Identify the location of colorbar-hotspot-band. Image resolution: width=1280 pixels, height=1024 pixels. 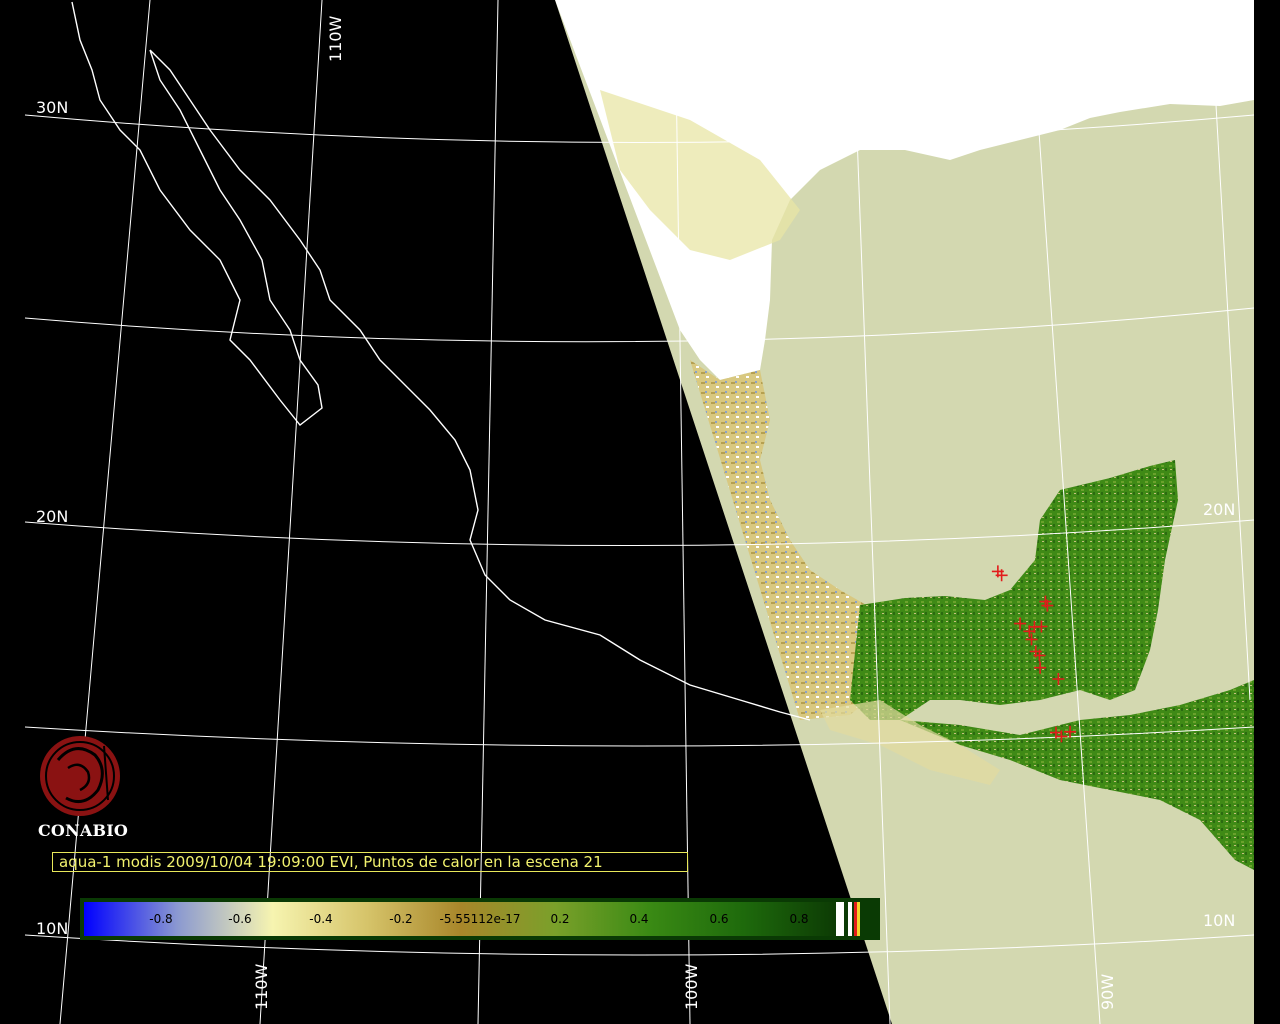
(855, 919).